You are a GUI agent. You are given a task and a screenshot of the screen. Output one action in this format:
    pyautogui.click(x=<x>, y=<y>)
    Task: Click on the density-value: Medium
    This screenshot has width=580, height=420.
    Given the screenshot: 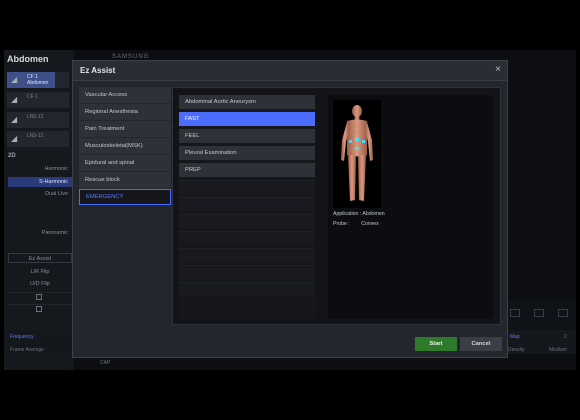 What is the action you would take?
    pyautogui.click(x=558, y=350)
    